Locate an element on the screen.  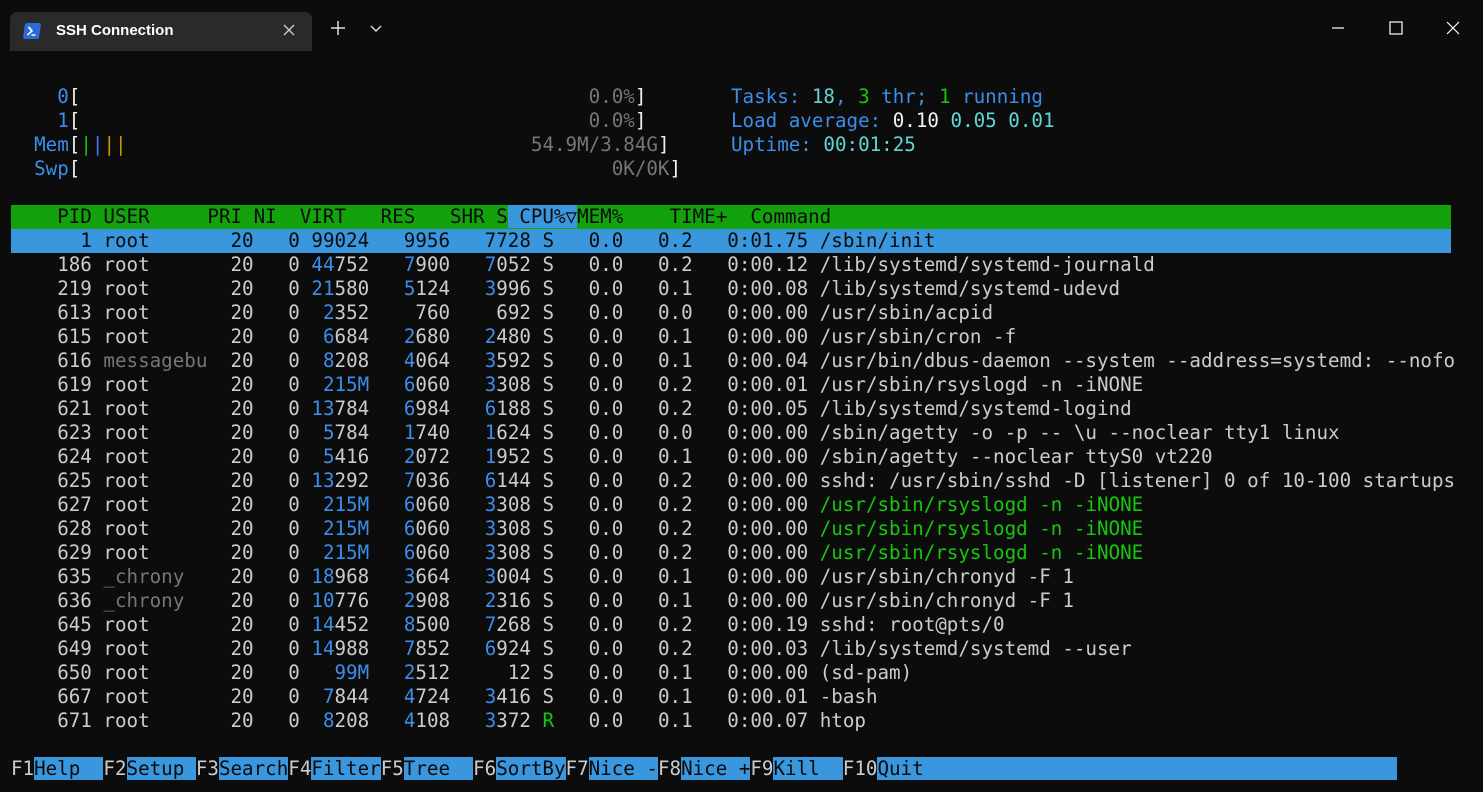
fkey-f3: F3Search is located at coordinates (242, 768).